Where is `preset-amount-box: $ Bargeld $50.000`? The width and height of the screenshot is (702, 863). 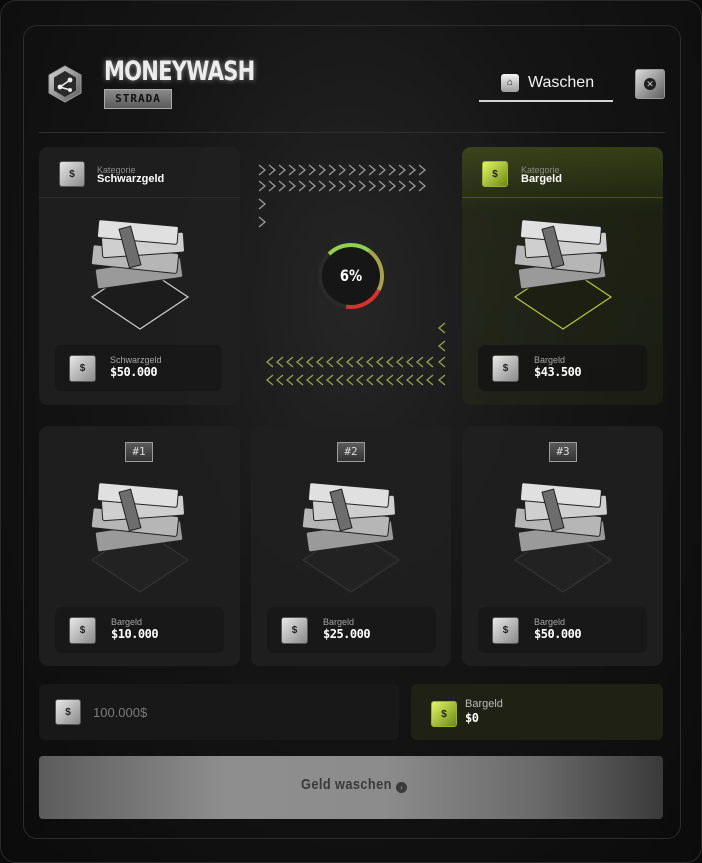 preset-amount-box: $ Bargeld $50.000 is located at coordinates (562, 630).